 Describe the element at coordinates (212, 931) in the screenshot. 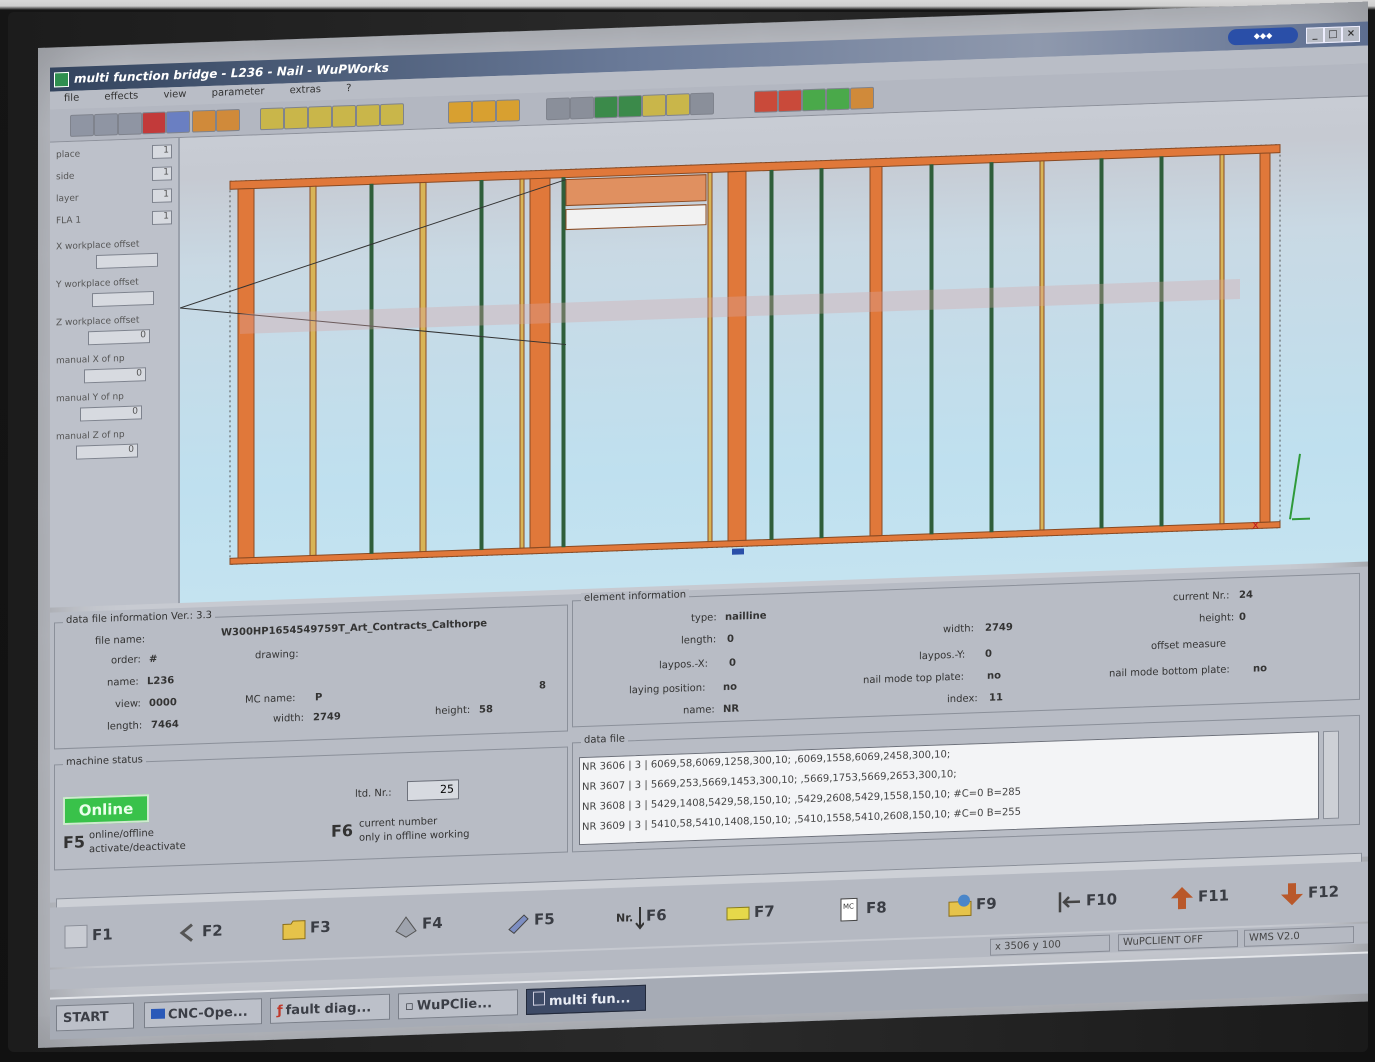

I see `function-key-label: F2` at that location.